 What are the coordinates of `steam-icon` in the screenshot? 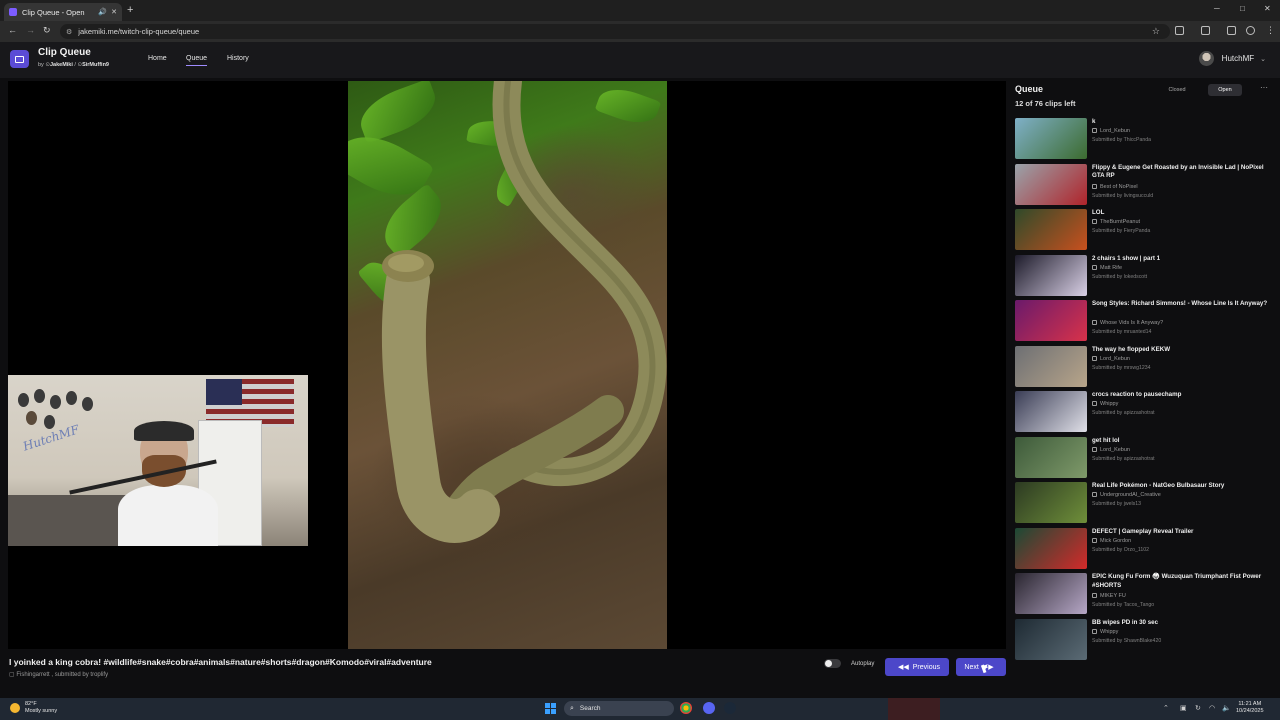 It's located at (730, 708).